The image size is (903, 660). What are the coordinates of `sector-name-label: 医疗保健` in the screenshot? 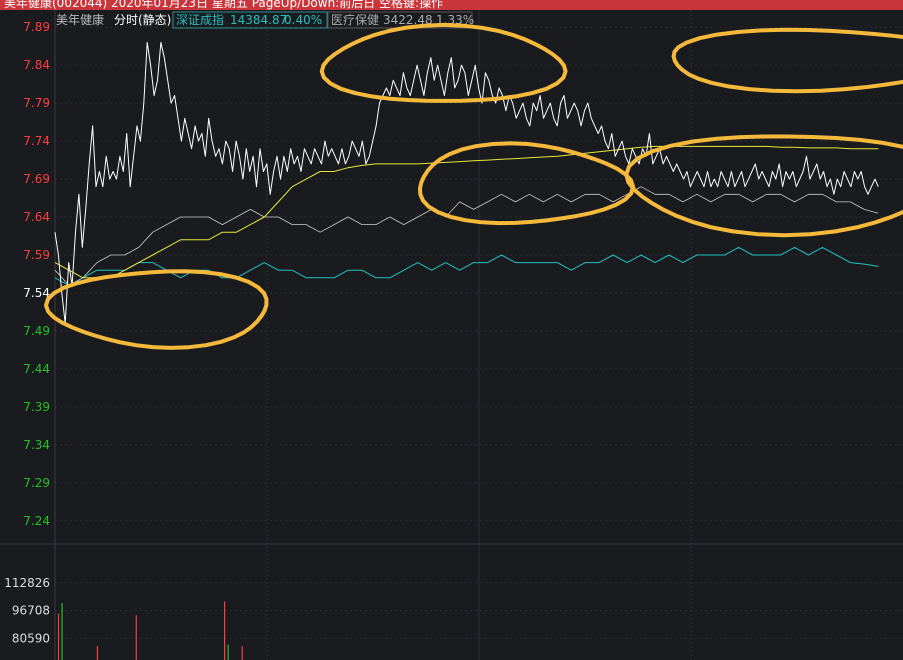 It's located at (355, 20).